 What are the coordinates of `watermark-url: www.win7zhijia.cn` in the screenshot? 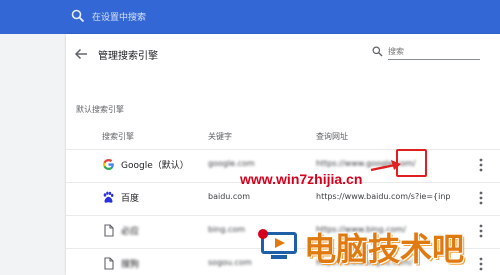 It's located at (301, 179).